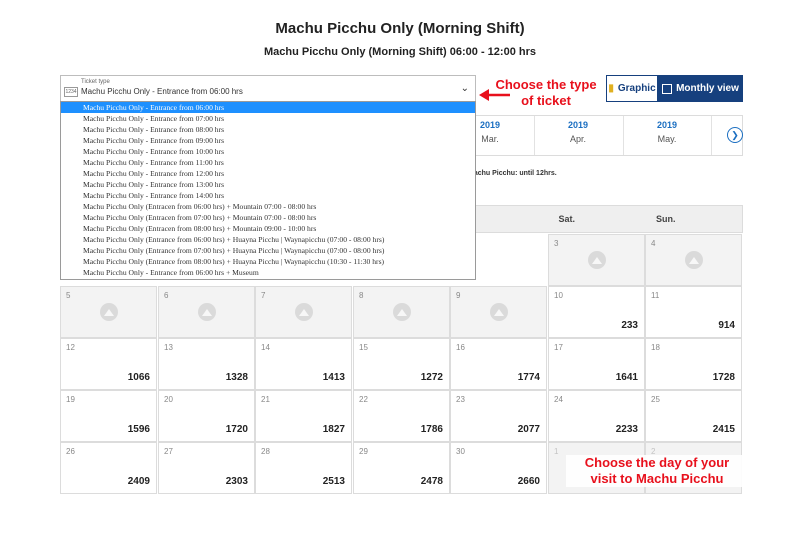 This screenshot has height=533, width=800. Describe the element at coordinates (71, 92) in the screenshot. I see `calendar-icon: 1234` at that location.